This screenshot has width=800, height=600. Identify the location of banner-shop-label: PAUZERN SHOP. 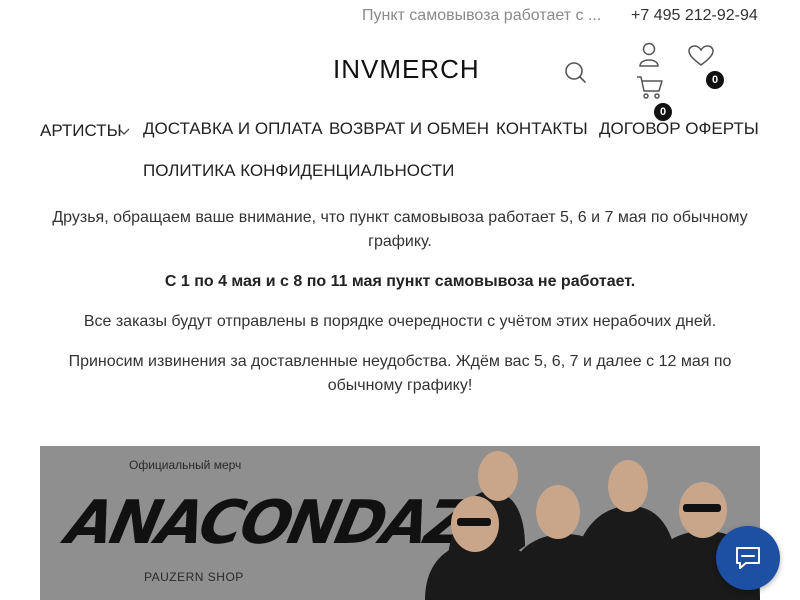
(194, 577).